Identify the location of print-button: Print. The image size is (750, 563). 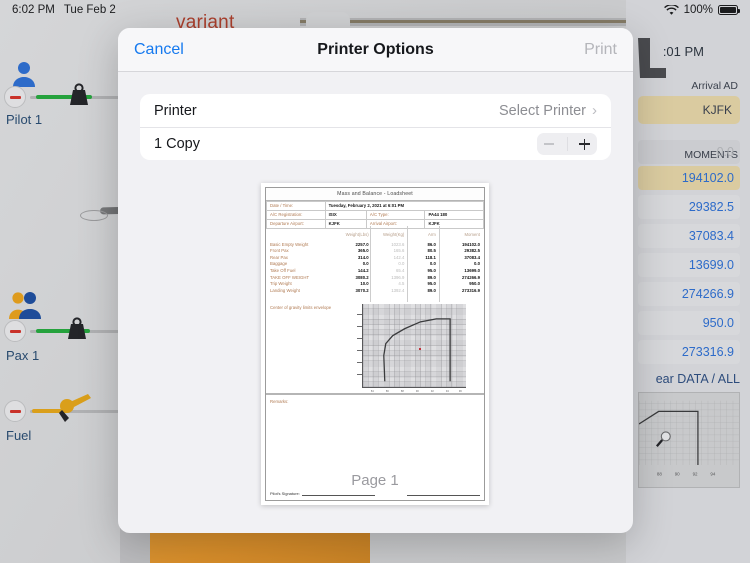
(600, 50).